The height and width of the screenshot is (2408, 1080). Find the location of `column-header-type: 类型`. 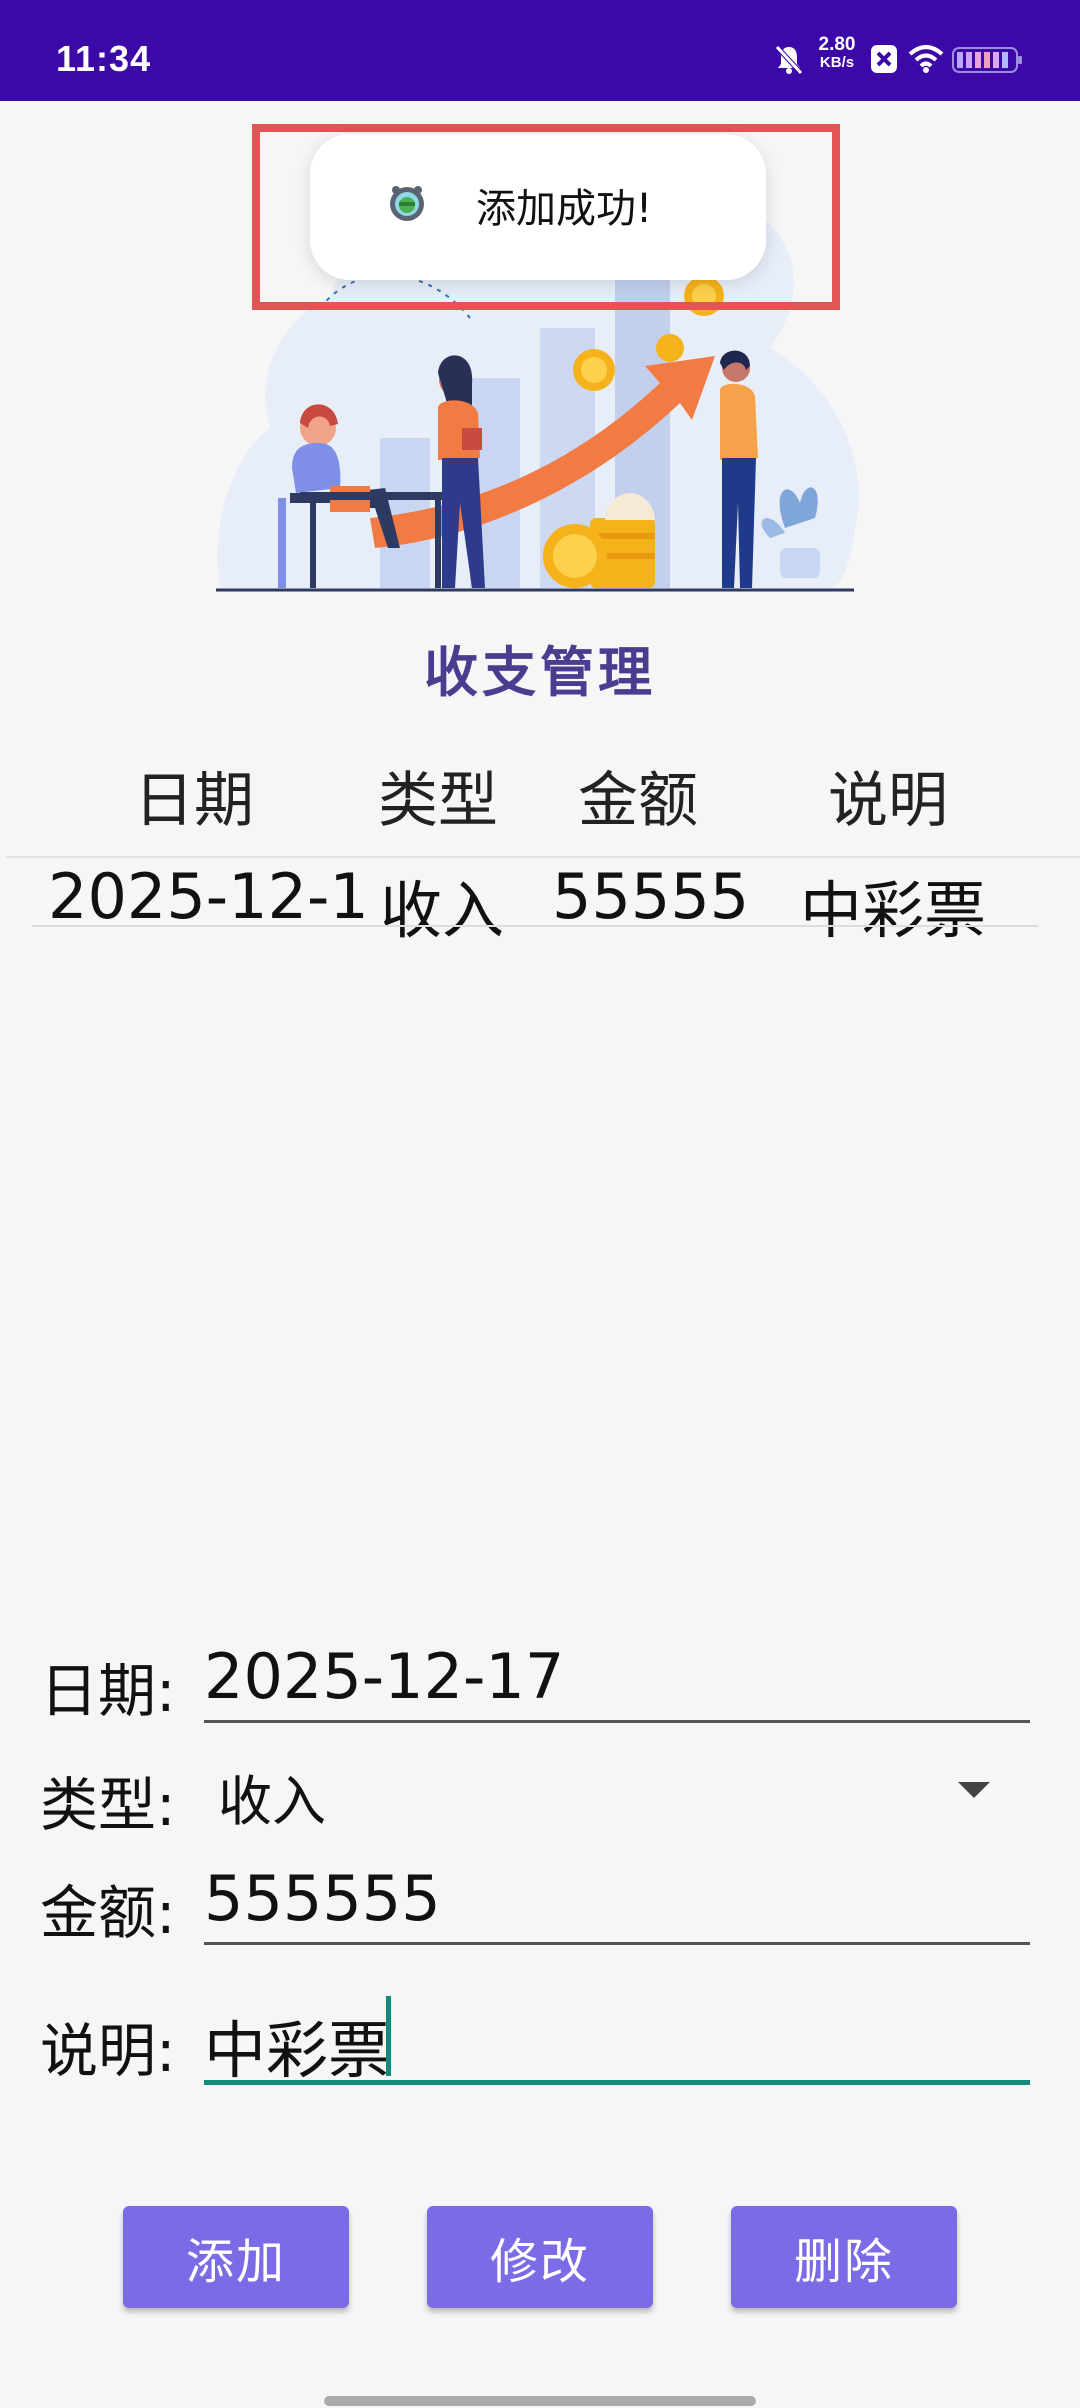

column-header-type: 类型 is located at coordinates (438, 801).